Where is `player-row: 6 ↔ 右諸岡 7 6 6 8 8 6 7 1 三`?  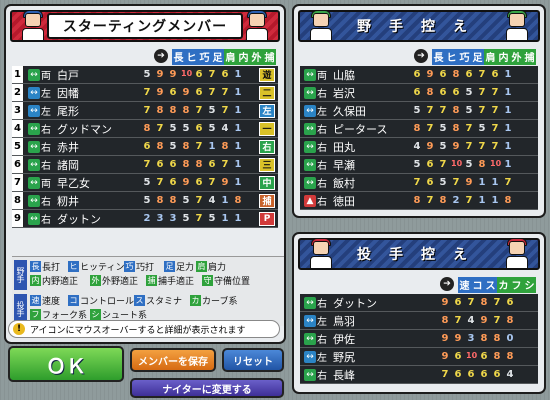 player-row: 6 ↔ 右諸岡 7 6 6 8 8 6 7 1 三 is located at coordinates (145, 165).